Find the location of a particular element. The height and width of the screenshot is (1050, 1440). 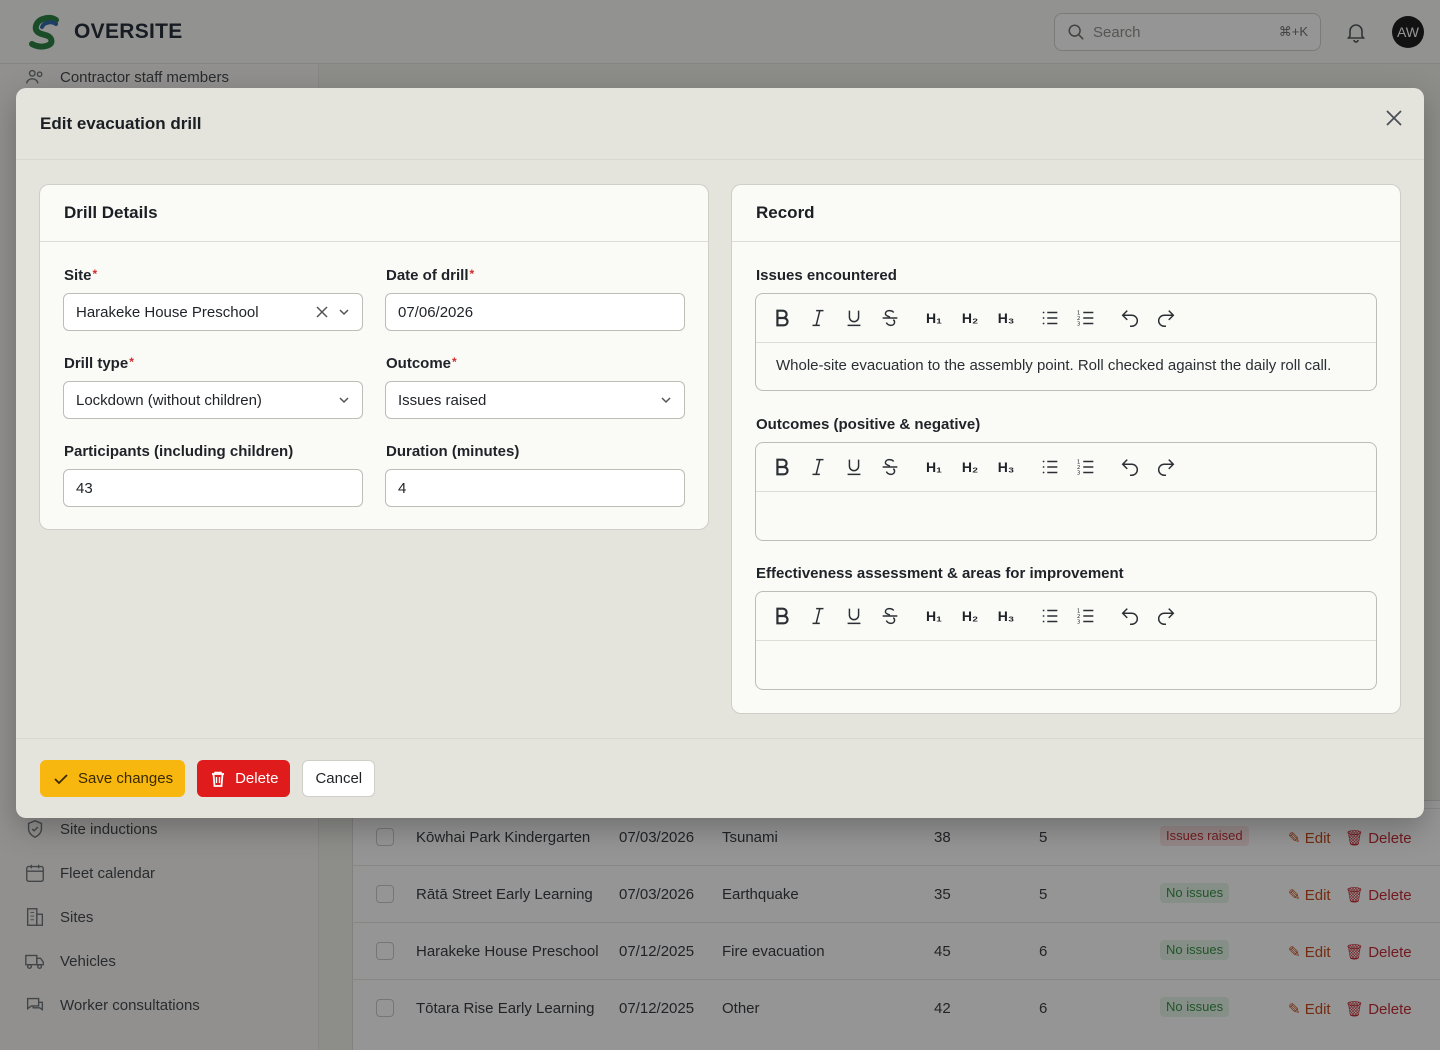

participants-input: 43 is located at coordinates (213, 488).